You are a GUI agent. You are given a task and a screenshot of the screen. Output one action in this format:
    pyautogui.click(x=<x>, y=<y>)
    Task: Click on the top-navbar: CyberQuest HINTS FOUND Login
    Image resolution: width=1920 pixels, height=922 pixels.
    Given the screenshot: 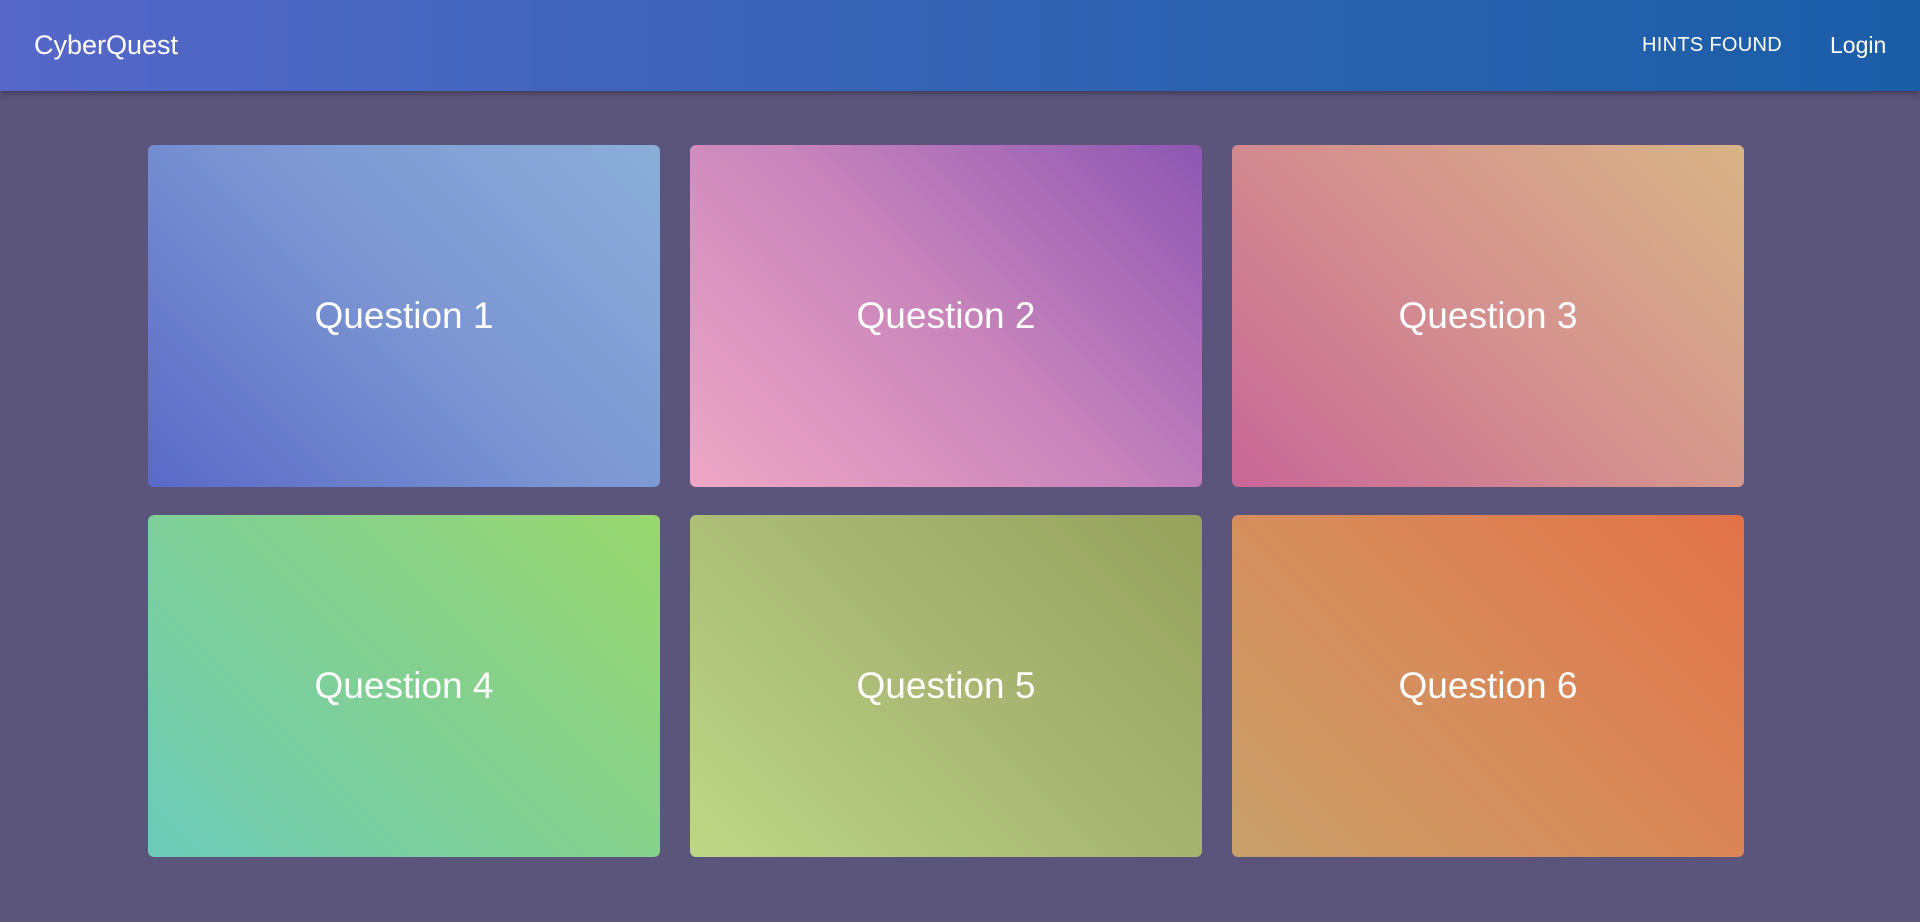 What is the action you would take?
    pyautogui.click(x=960, y=45)
    